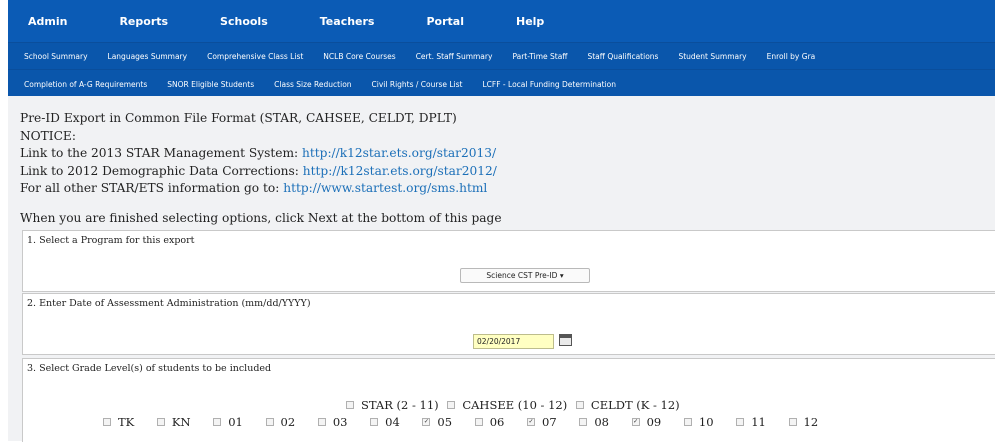  I want to click on notice-label: NOTICE:, so click(48, 135).